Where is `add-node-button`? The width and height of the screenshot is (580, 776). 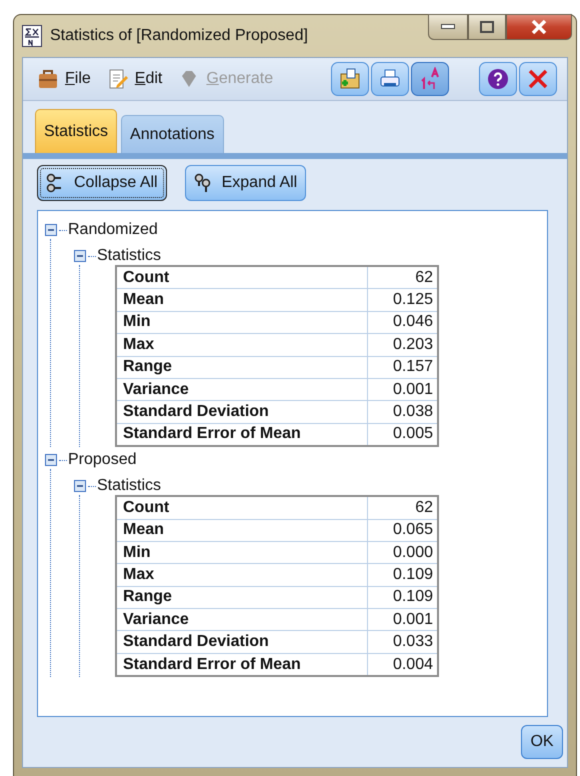 add-node-button is located at coordinates (350, 79).